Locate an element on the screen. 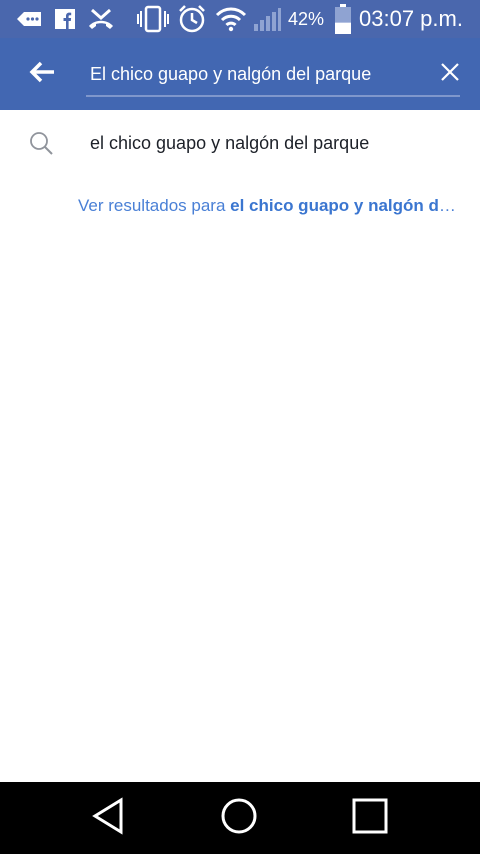 Image resolution: width=480 pixels, height=854 pixels. status-bar: 42% 03:07 p.m. is located at coordinates (240, 19).